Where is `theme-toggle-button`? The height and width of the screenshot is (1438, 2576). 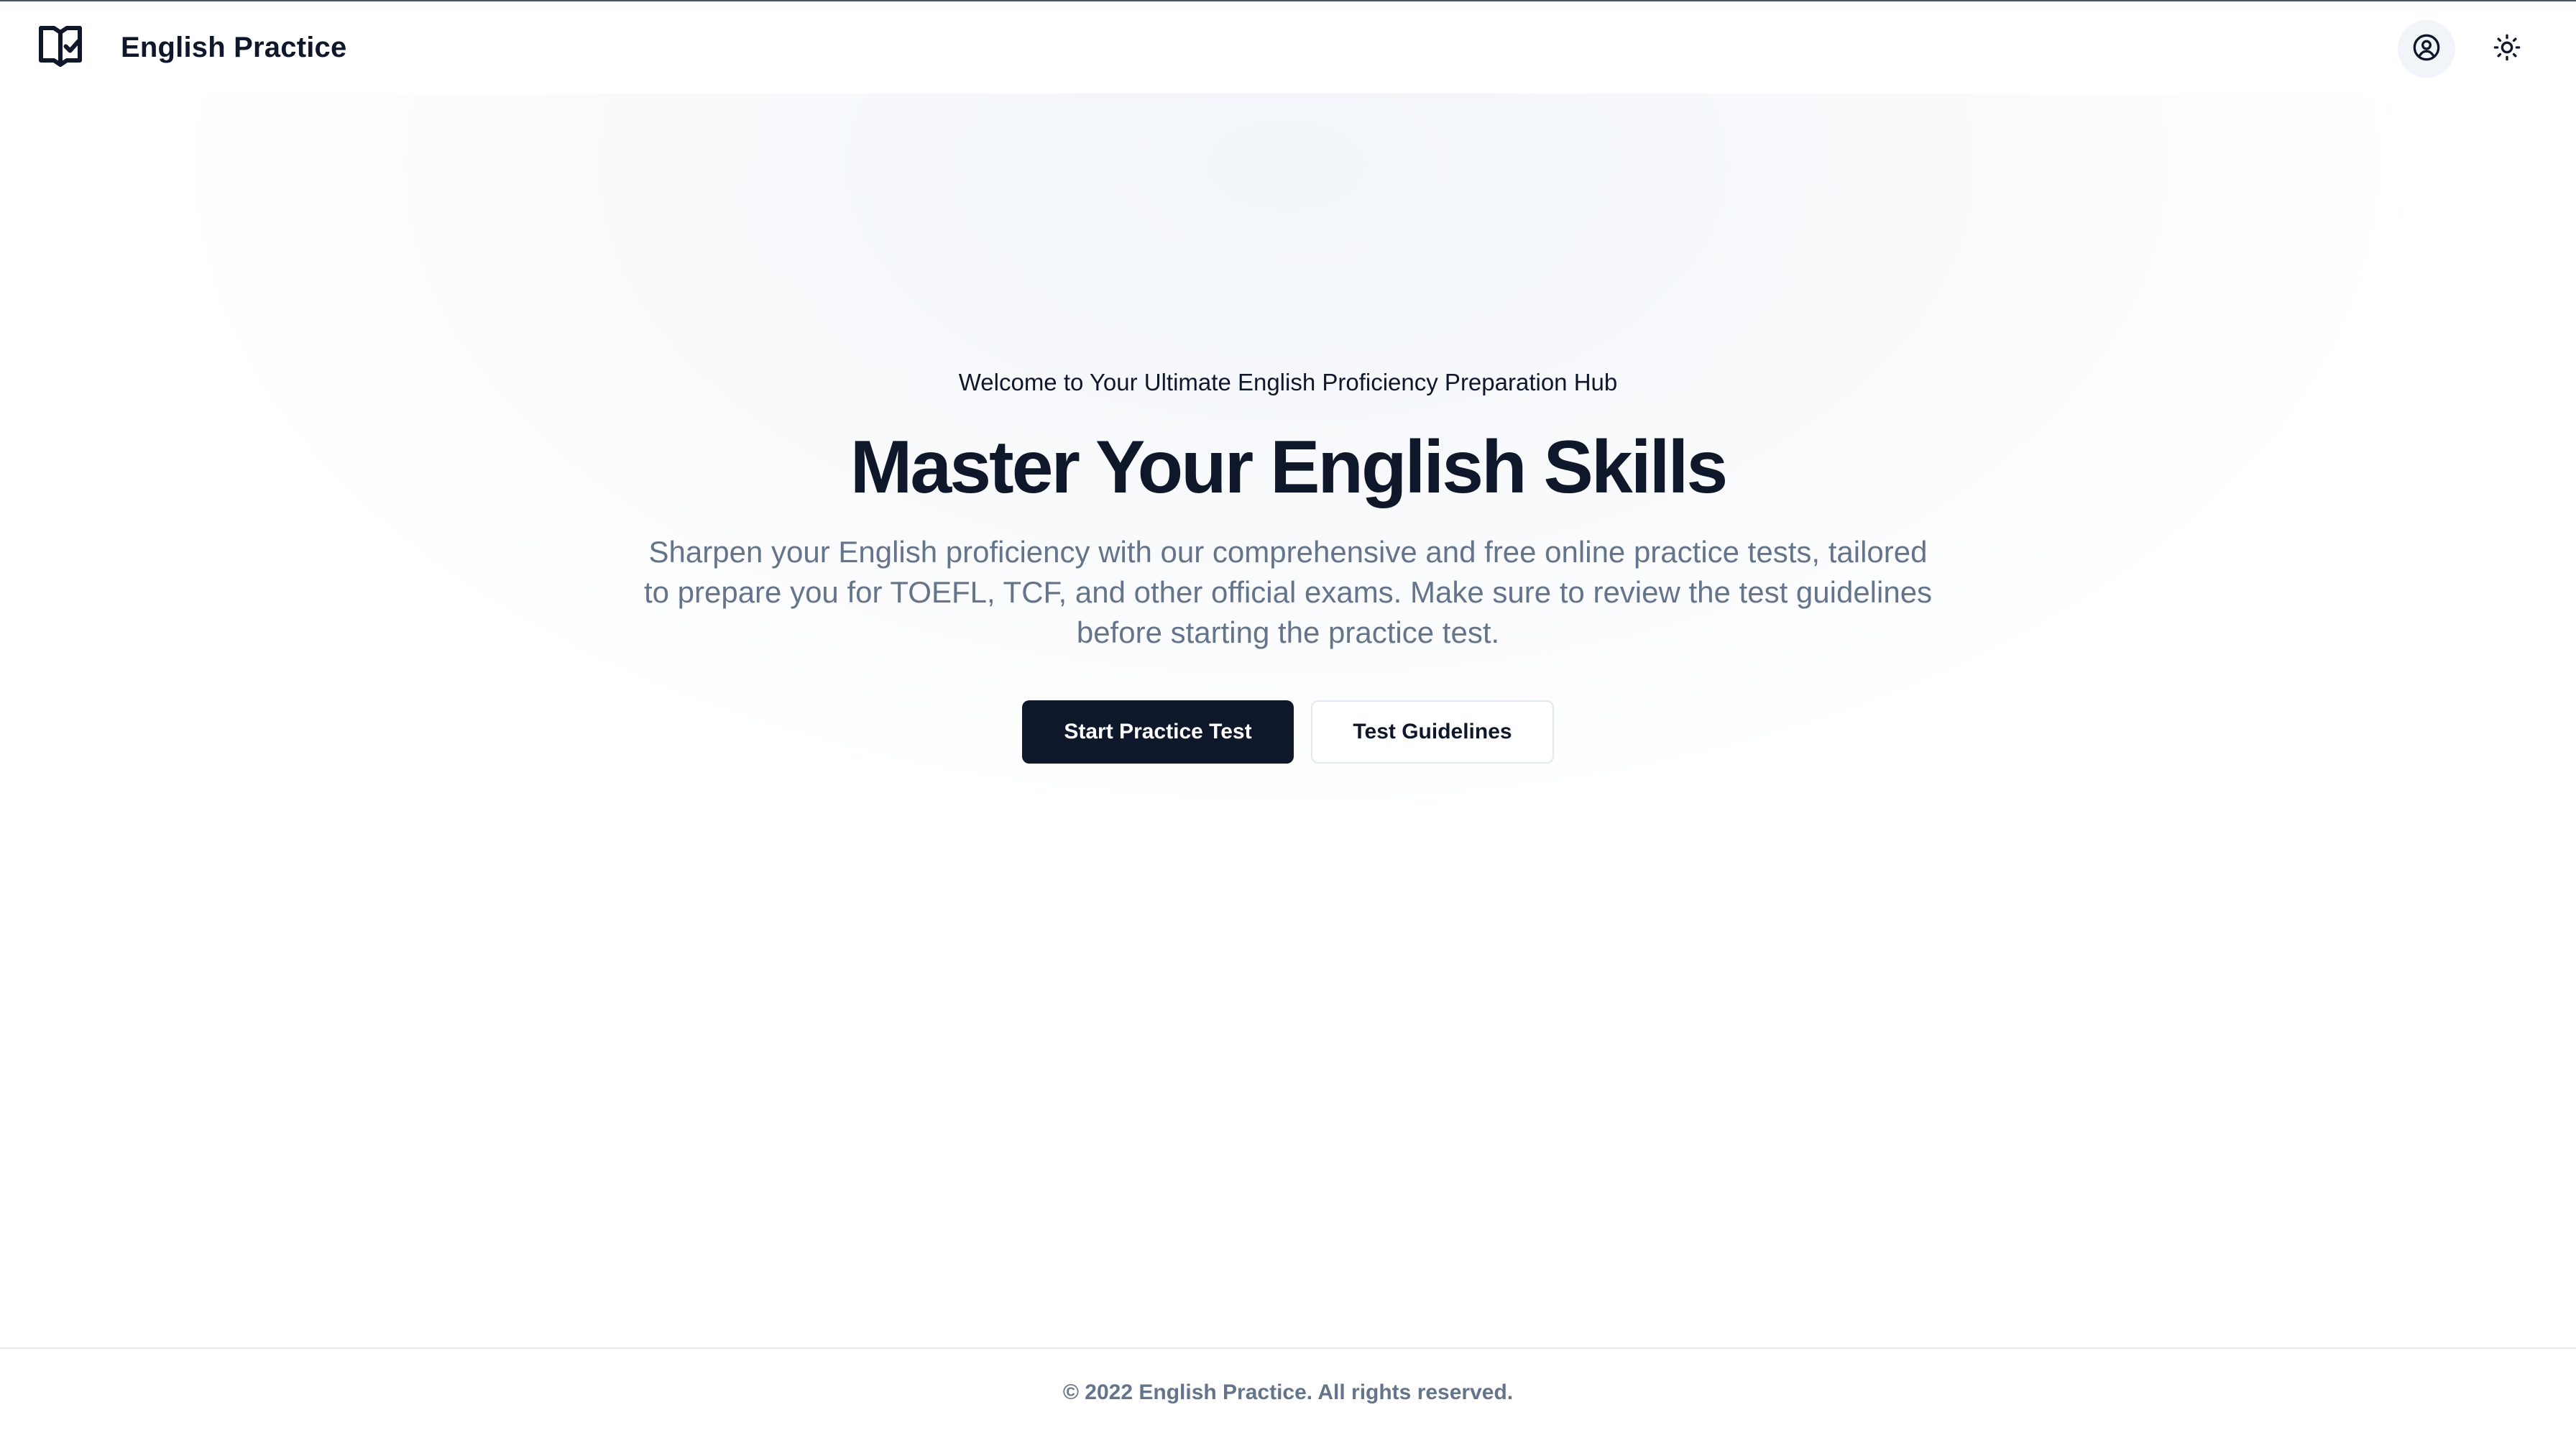 theme-toggle-button is located at coordinates (2507, 49).